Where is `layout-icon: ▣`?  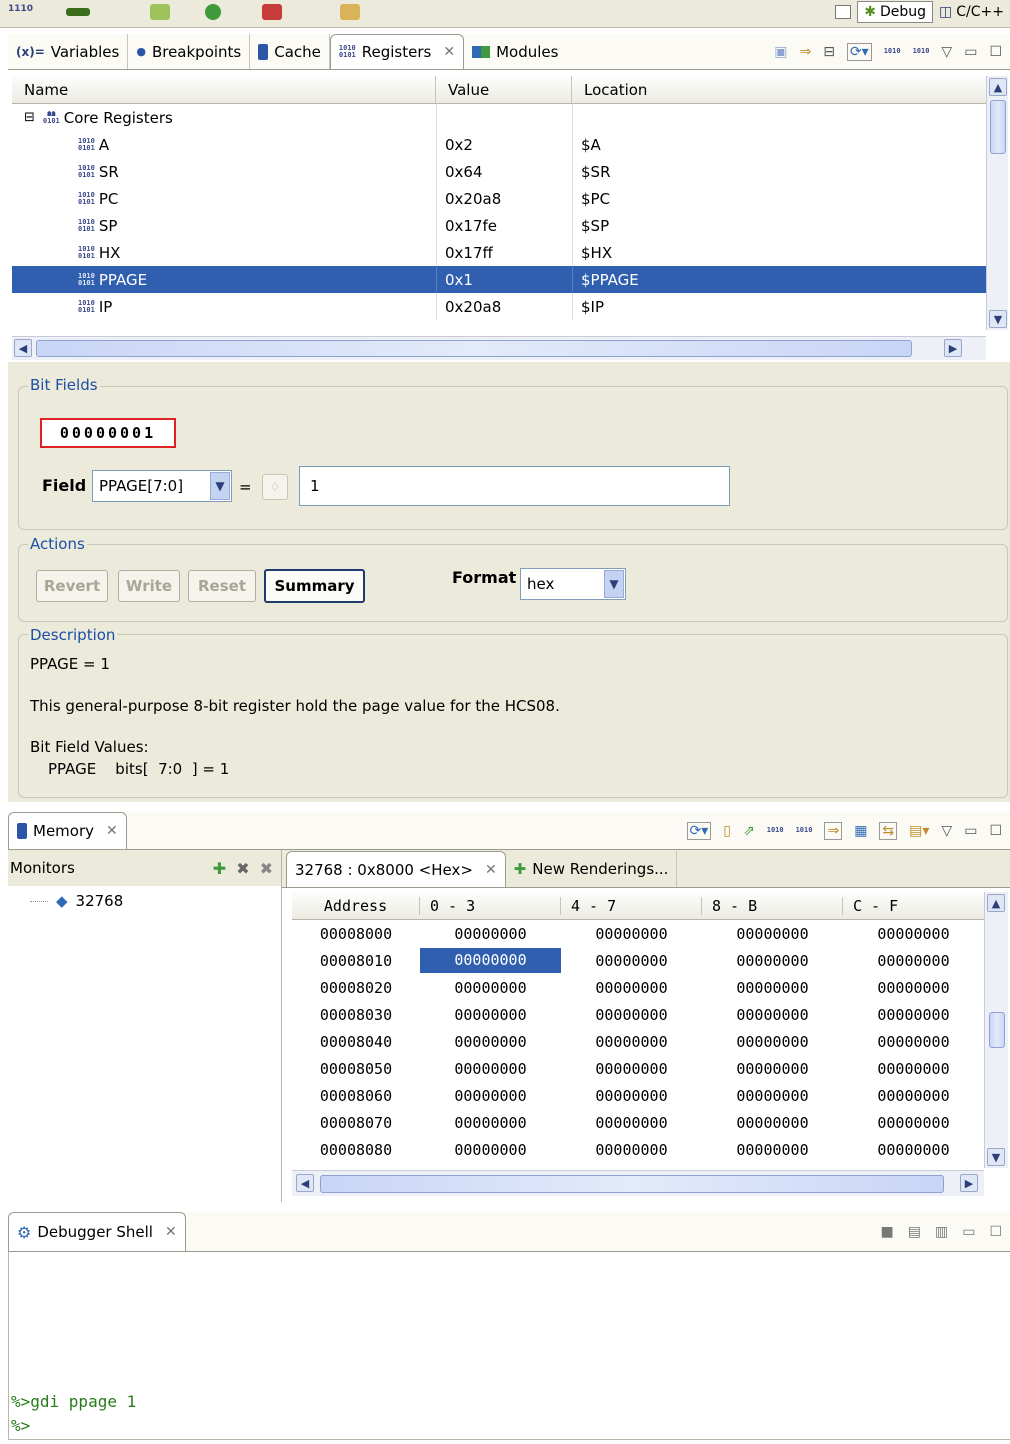 layout-icon: ▣ is located at coordinates (780, 52).